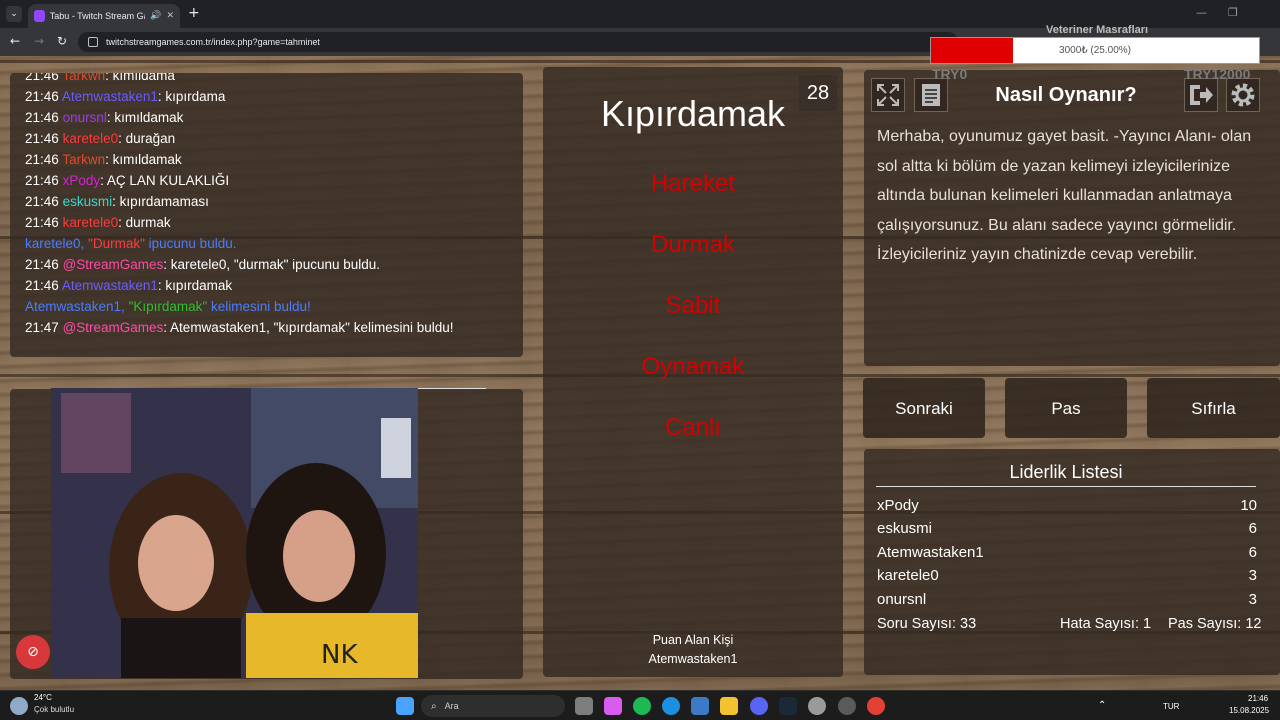 This screenshot has width=1280, height=720. Describe the element at coordinates (1102, 705) in the screenshot. I see `tray-chevron-icon: ⌃` at that location.